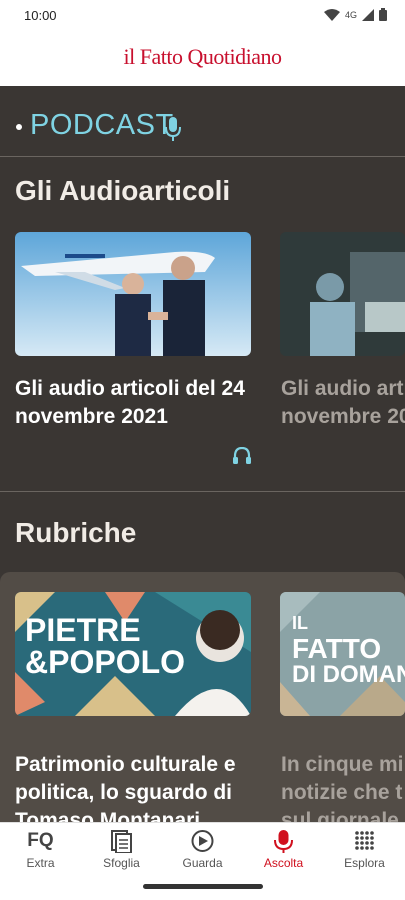 Image resolution: width=405 pixels, height=900 pixels. I want to click on rubrica-art-line2: &POPOLO, so click(105, 662).